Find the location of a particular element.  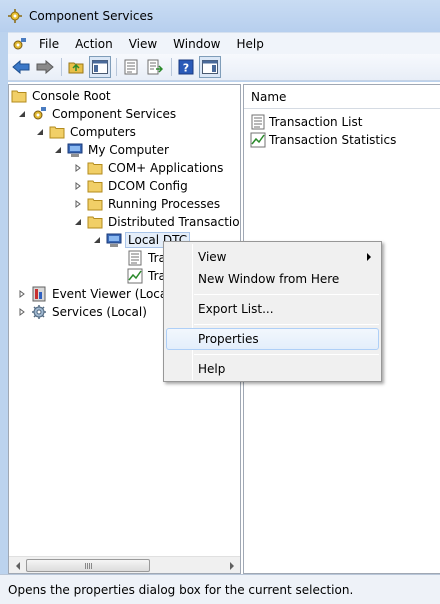

back-button is located at coordinates (21, 67).